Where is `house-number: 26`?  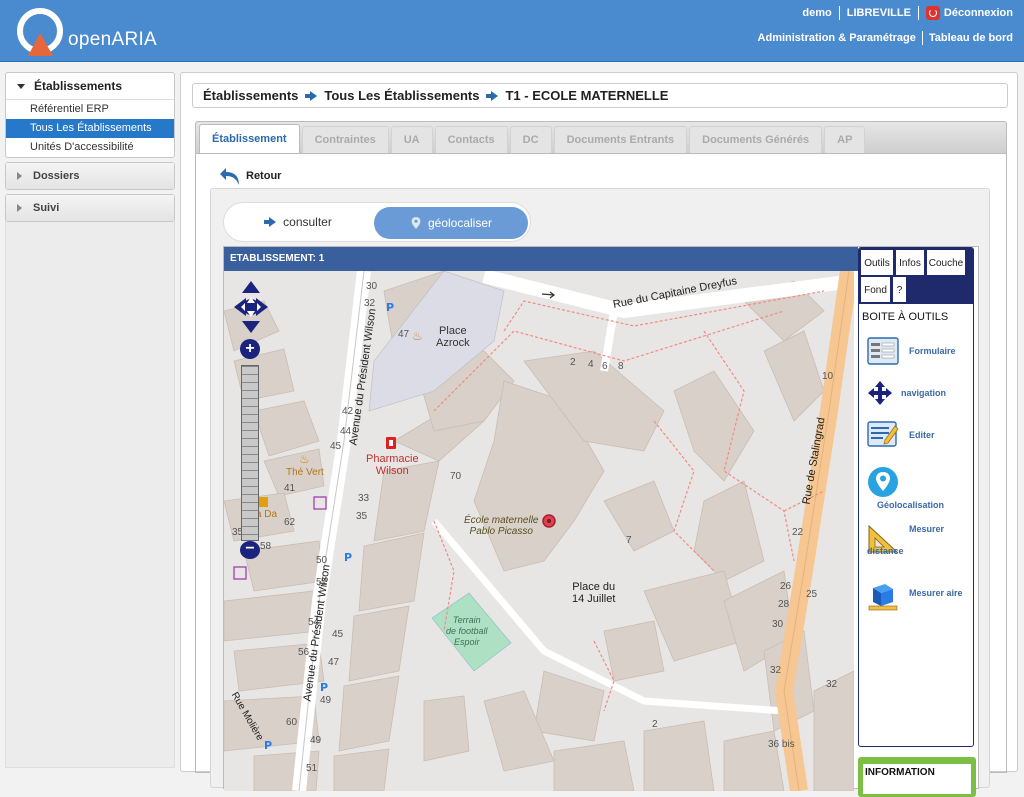 house-number: 26 is located at coordinates (786, 586).